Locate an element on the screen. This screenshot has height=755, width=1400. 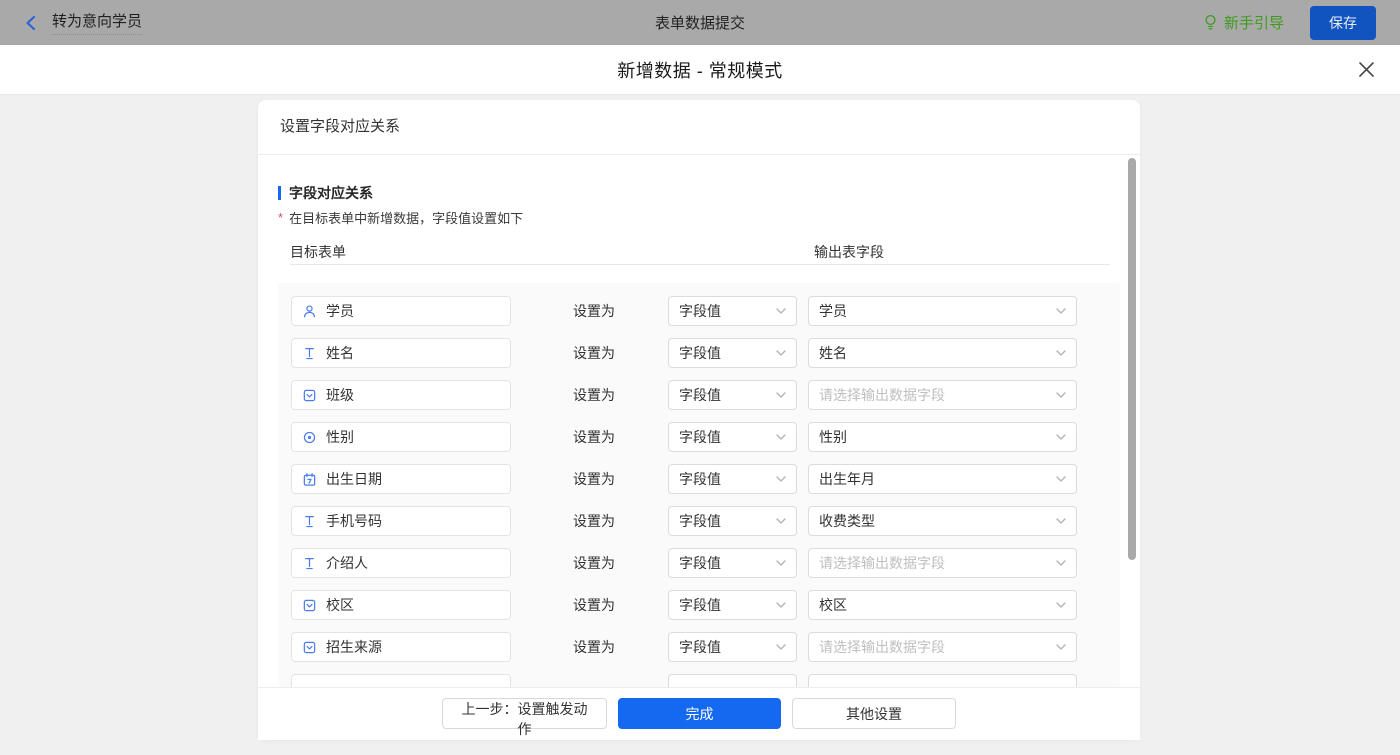
target-field-label: 手机号码 is located at coordinates (354, 521).